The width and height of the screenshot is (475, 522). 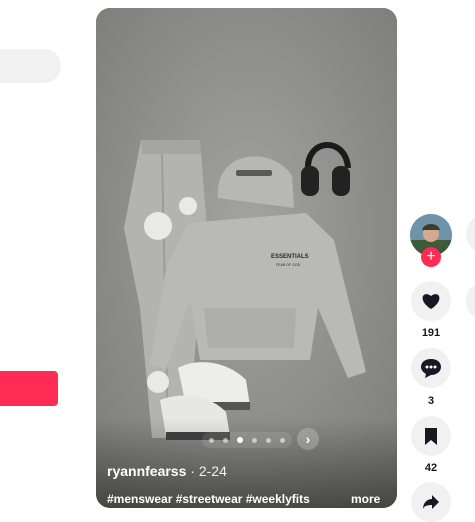 I want to click on comment-icon, so click(x=431, y=368).